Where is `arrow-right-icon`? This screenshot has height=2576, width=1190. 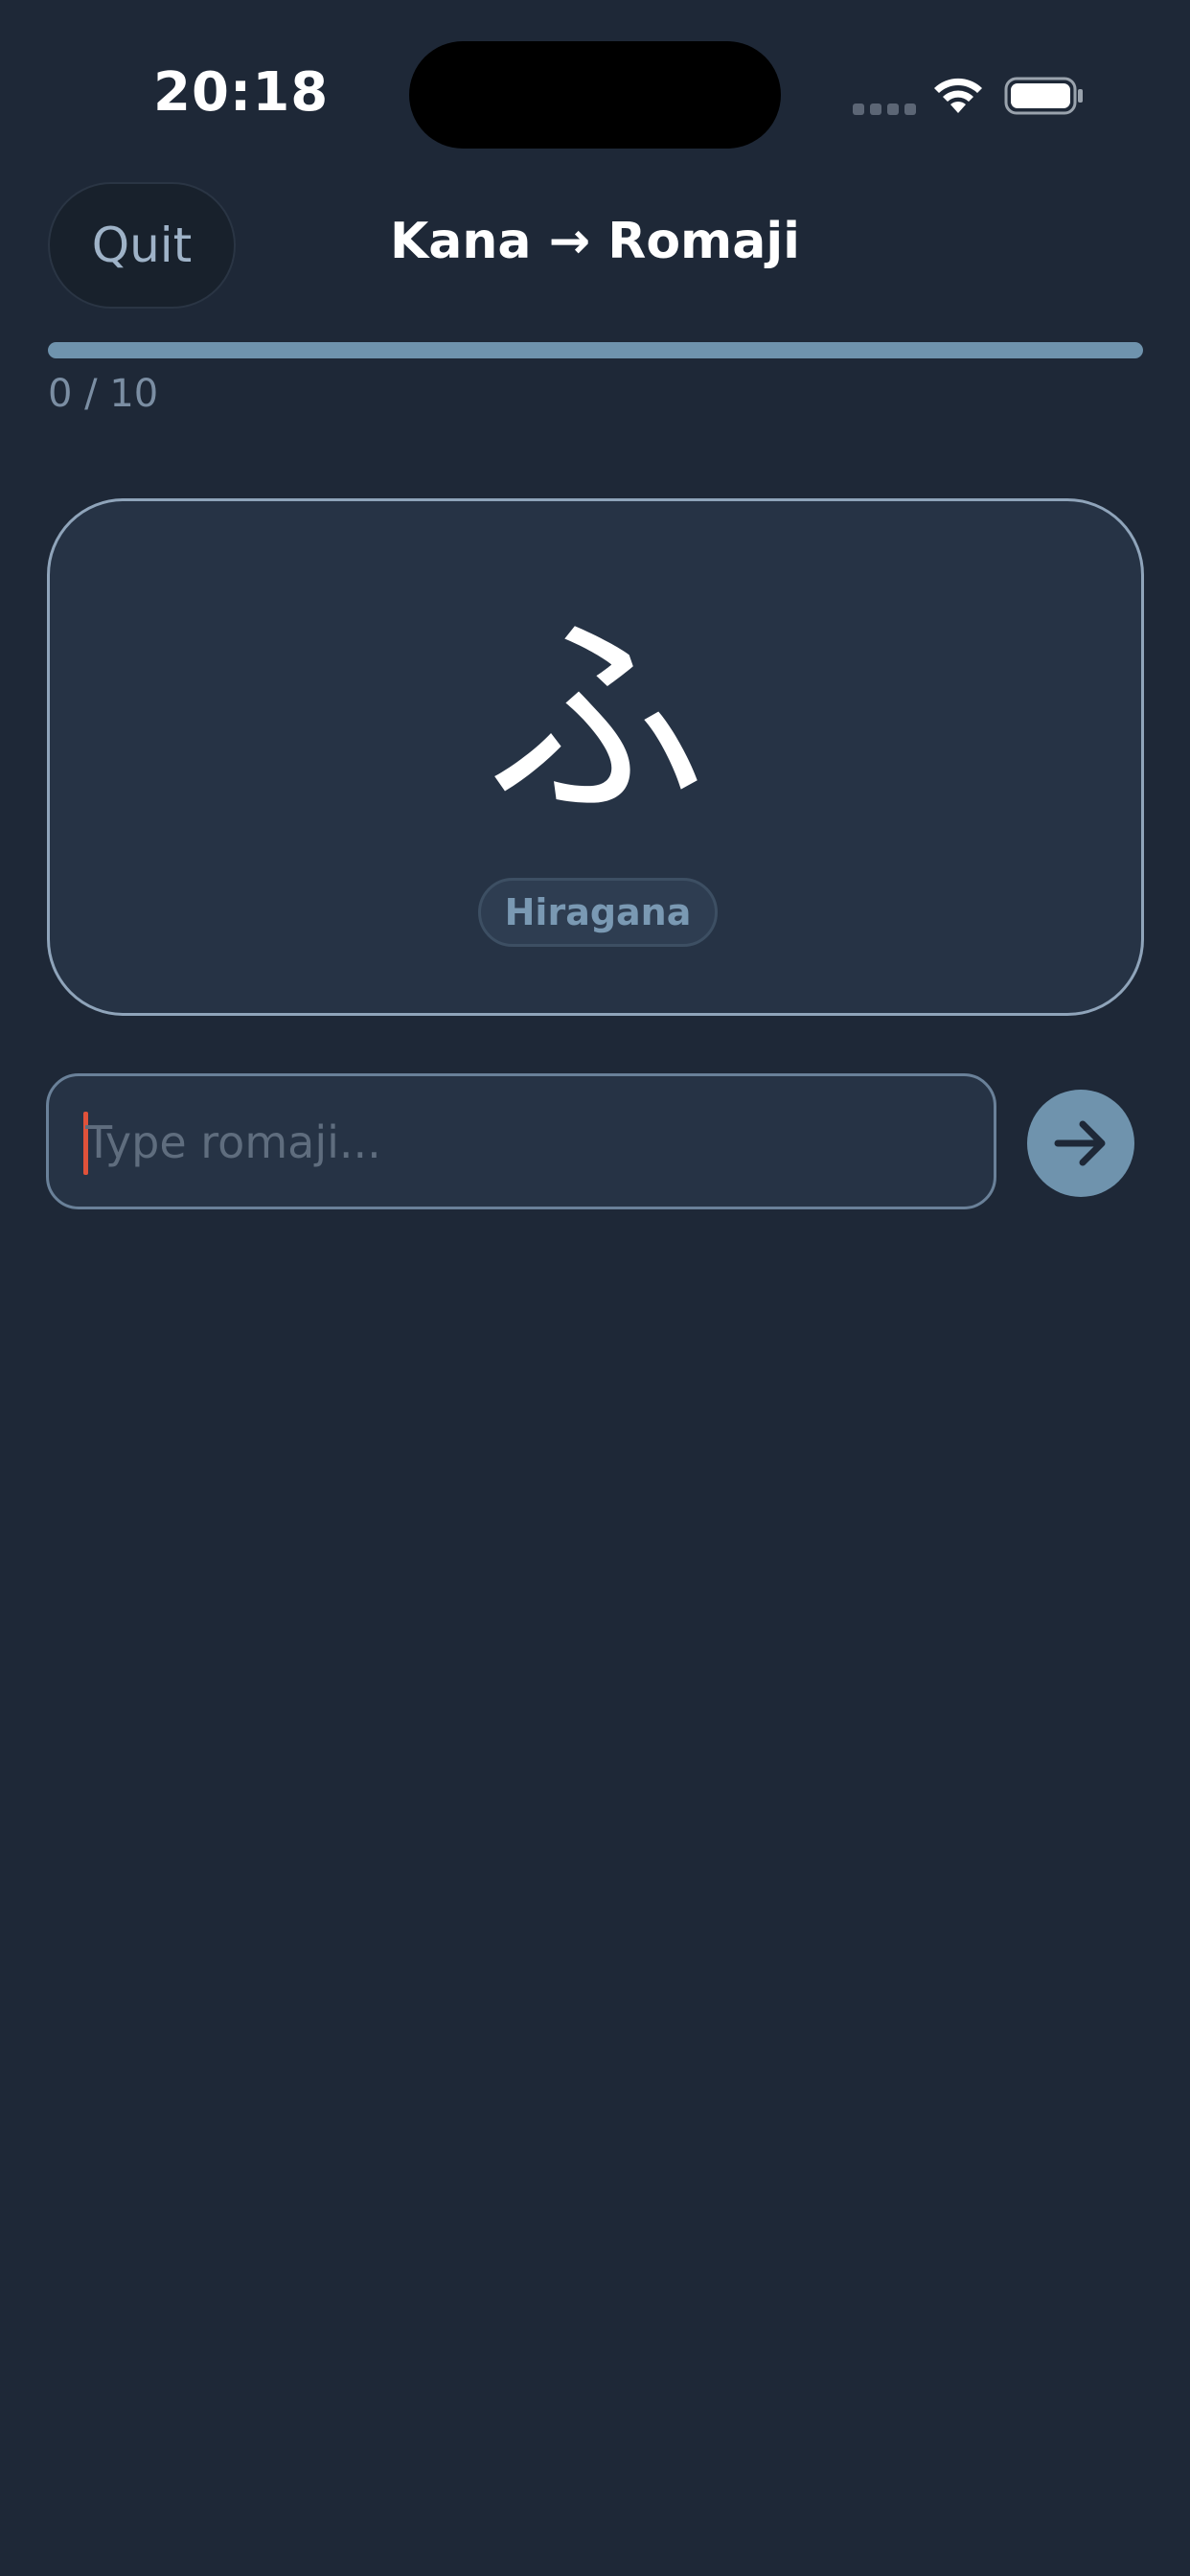
arrow-right-icon is located at coordinates (1080, 1143).